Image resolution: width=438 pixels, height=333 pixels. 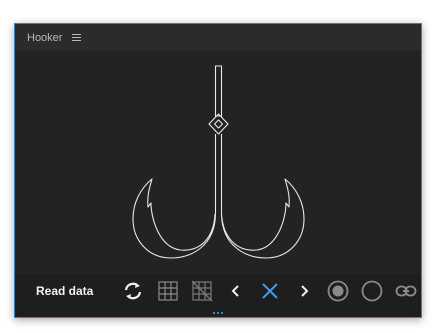 I want to click on panel-titlebar: Hooker, so click(x=218, y=38).